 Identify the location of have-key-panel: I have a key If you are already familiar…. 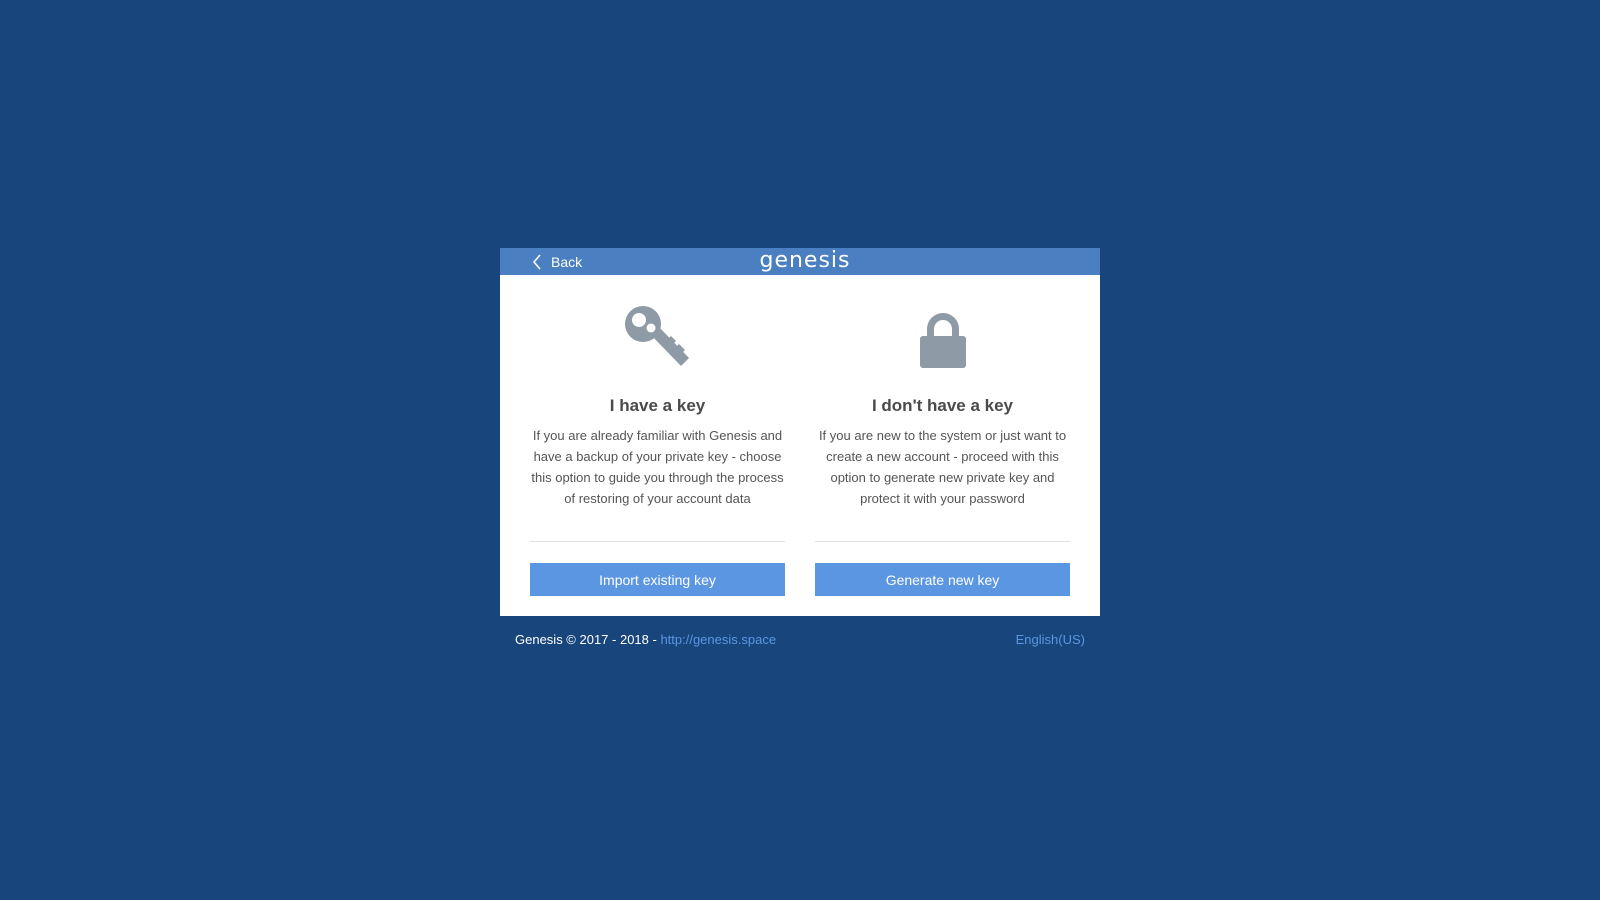
(657, 435).